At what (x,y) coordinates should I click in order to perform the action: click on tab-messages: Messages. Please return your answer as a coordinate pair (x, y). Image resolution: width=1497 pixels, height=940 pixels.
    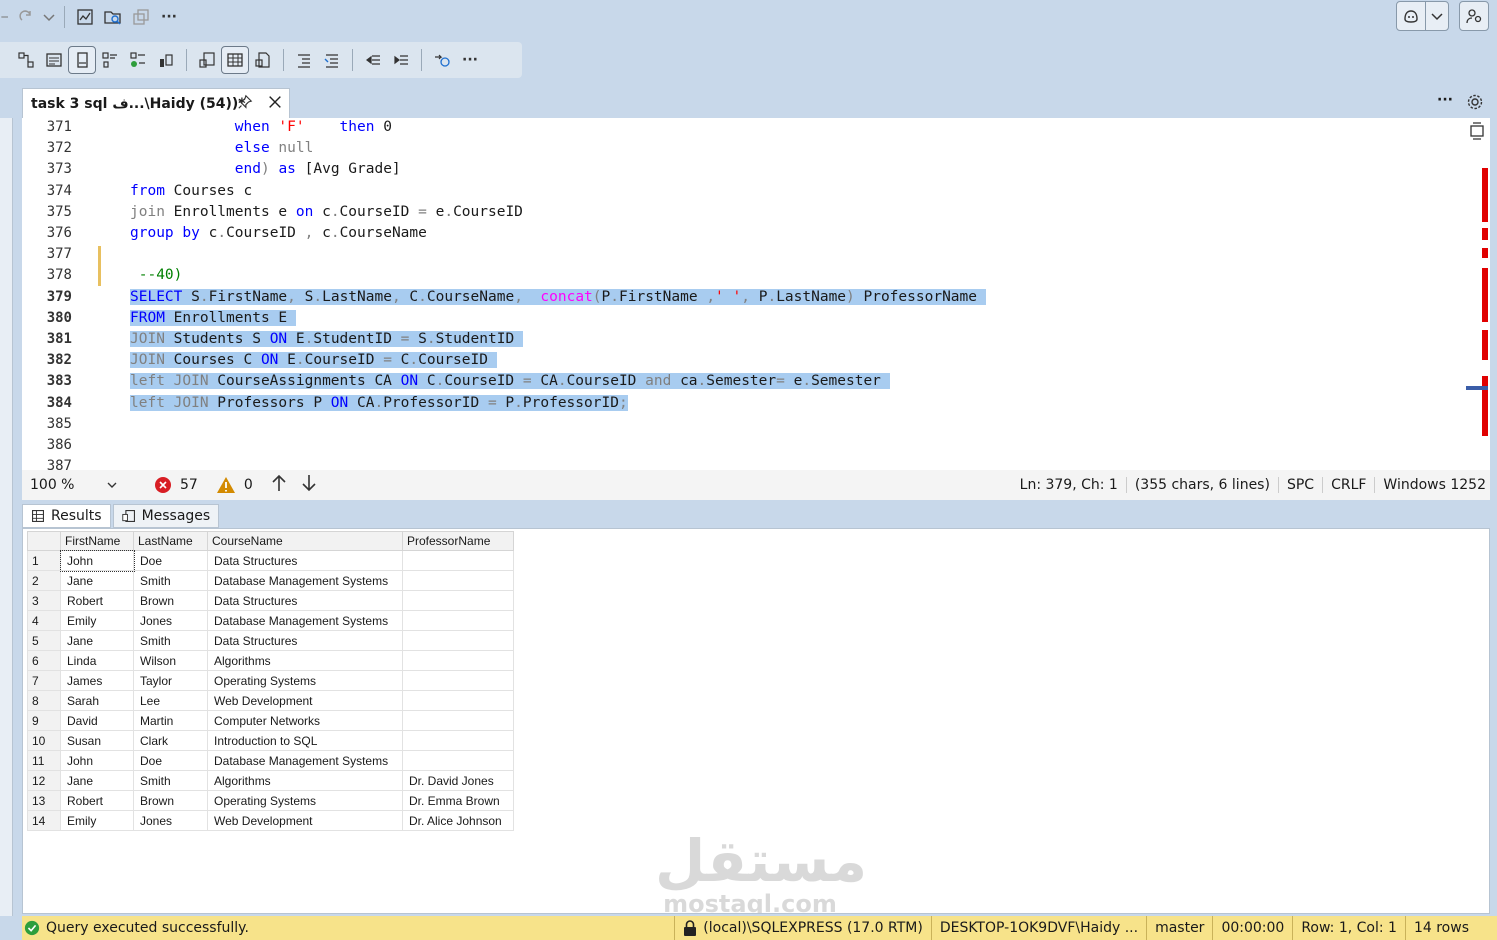
    Looking at the image, I should click on (166, 516).